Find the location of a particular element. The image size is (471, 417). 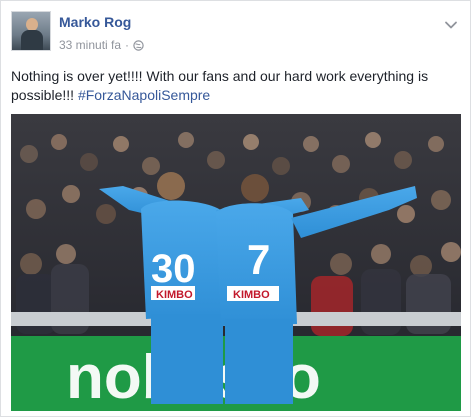

post-meta: 33 minuti fa · is located at coordinates (101, 45).